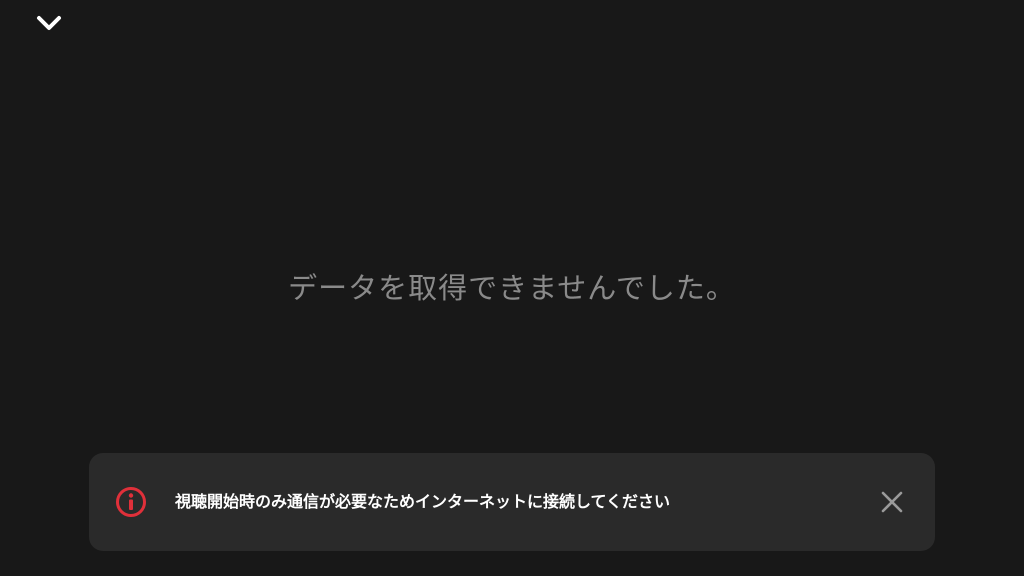 Image resolution: width=1024 pixels, height=576 pixels. I want to click on toast-message: 視聴開始時のみ通信が必要なためインターネットに接続してください, so click(423, 501).